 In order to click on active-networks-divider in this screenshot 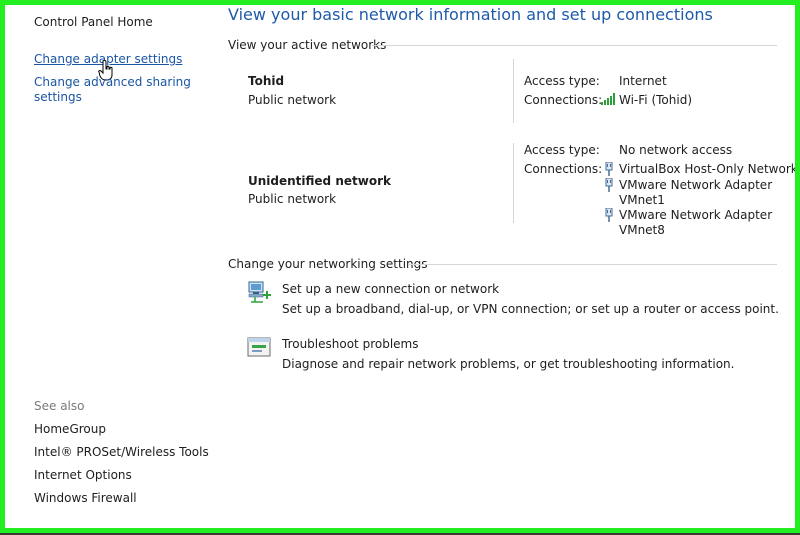, I will do `click(574, 45)`.